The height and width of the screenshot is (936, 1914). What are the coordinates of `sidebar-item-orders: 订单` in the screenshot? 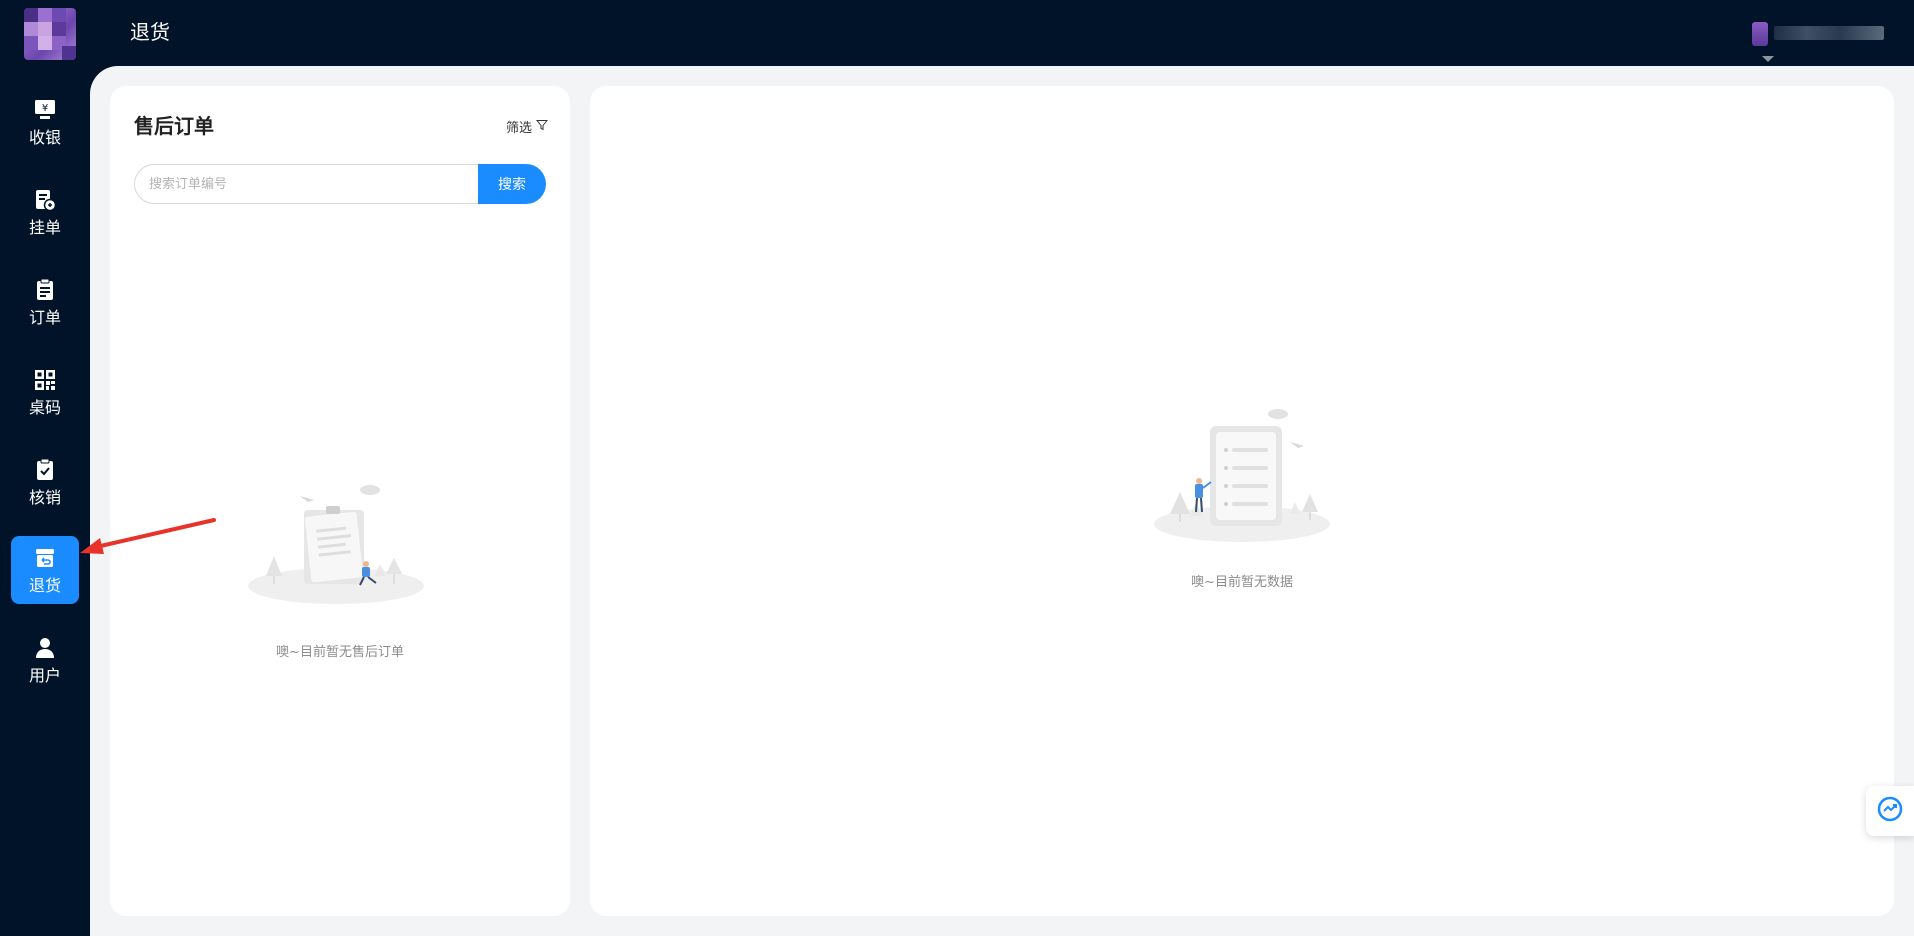 It's located at (45, 302).